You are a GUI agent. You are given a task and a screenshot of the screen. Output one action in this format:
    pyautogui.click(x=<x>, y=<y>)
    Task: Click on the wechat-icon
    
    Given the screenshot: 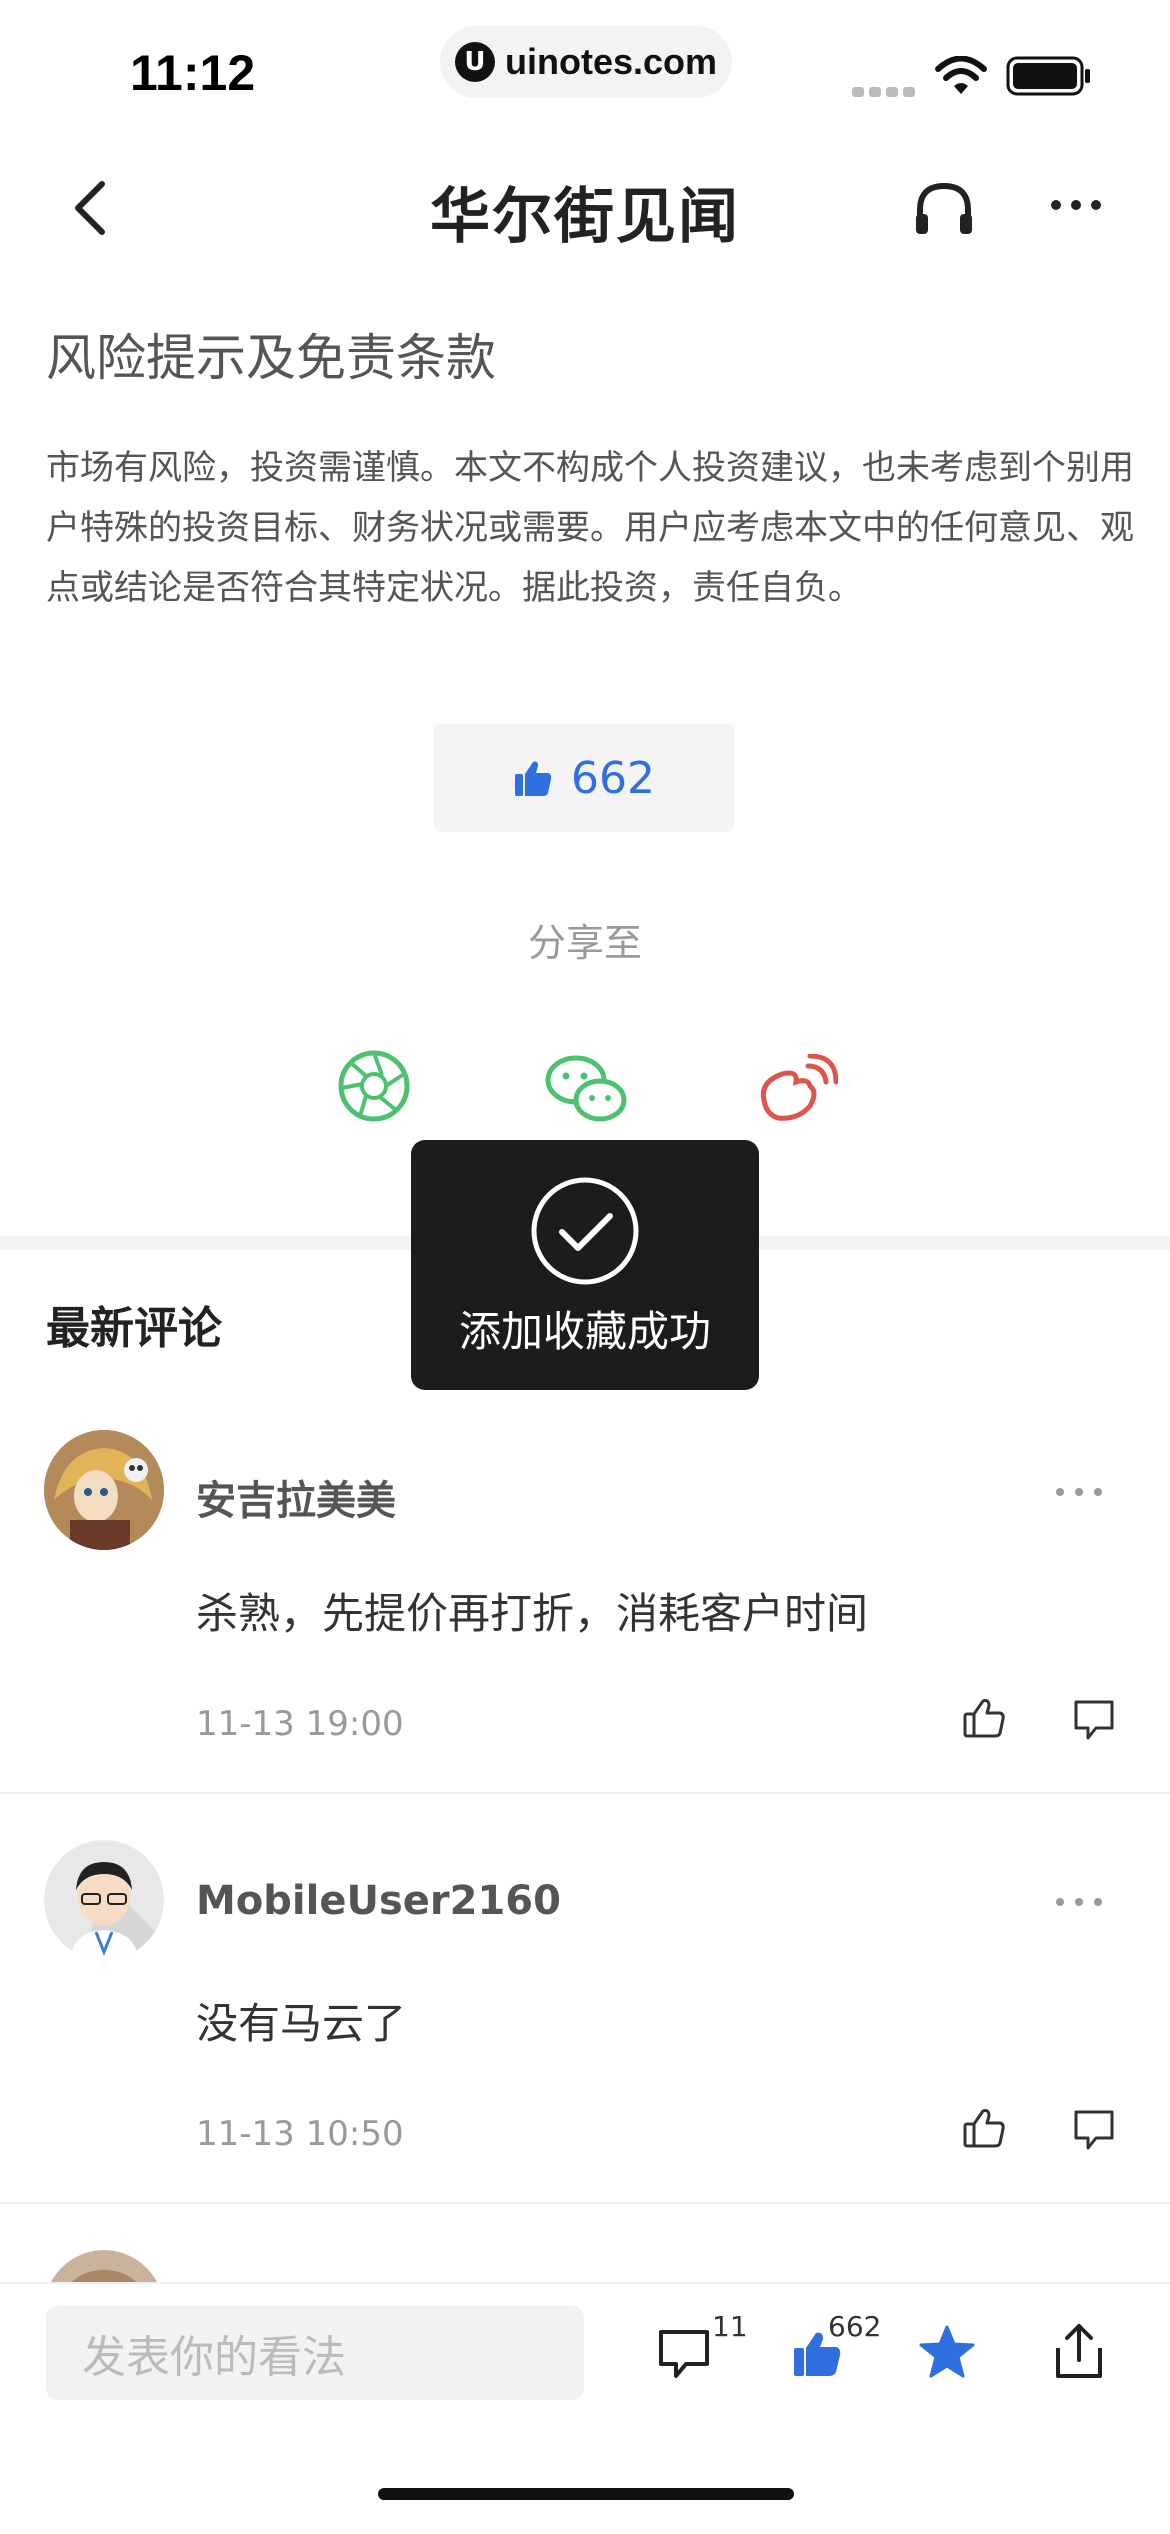 What is the action you would take?
    pyautogui.click(x=586, y=1088)
    